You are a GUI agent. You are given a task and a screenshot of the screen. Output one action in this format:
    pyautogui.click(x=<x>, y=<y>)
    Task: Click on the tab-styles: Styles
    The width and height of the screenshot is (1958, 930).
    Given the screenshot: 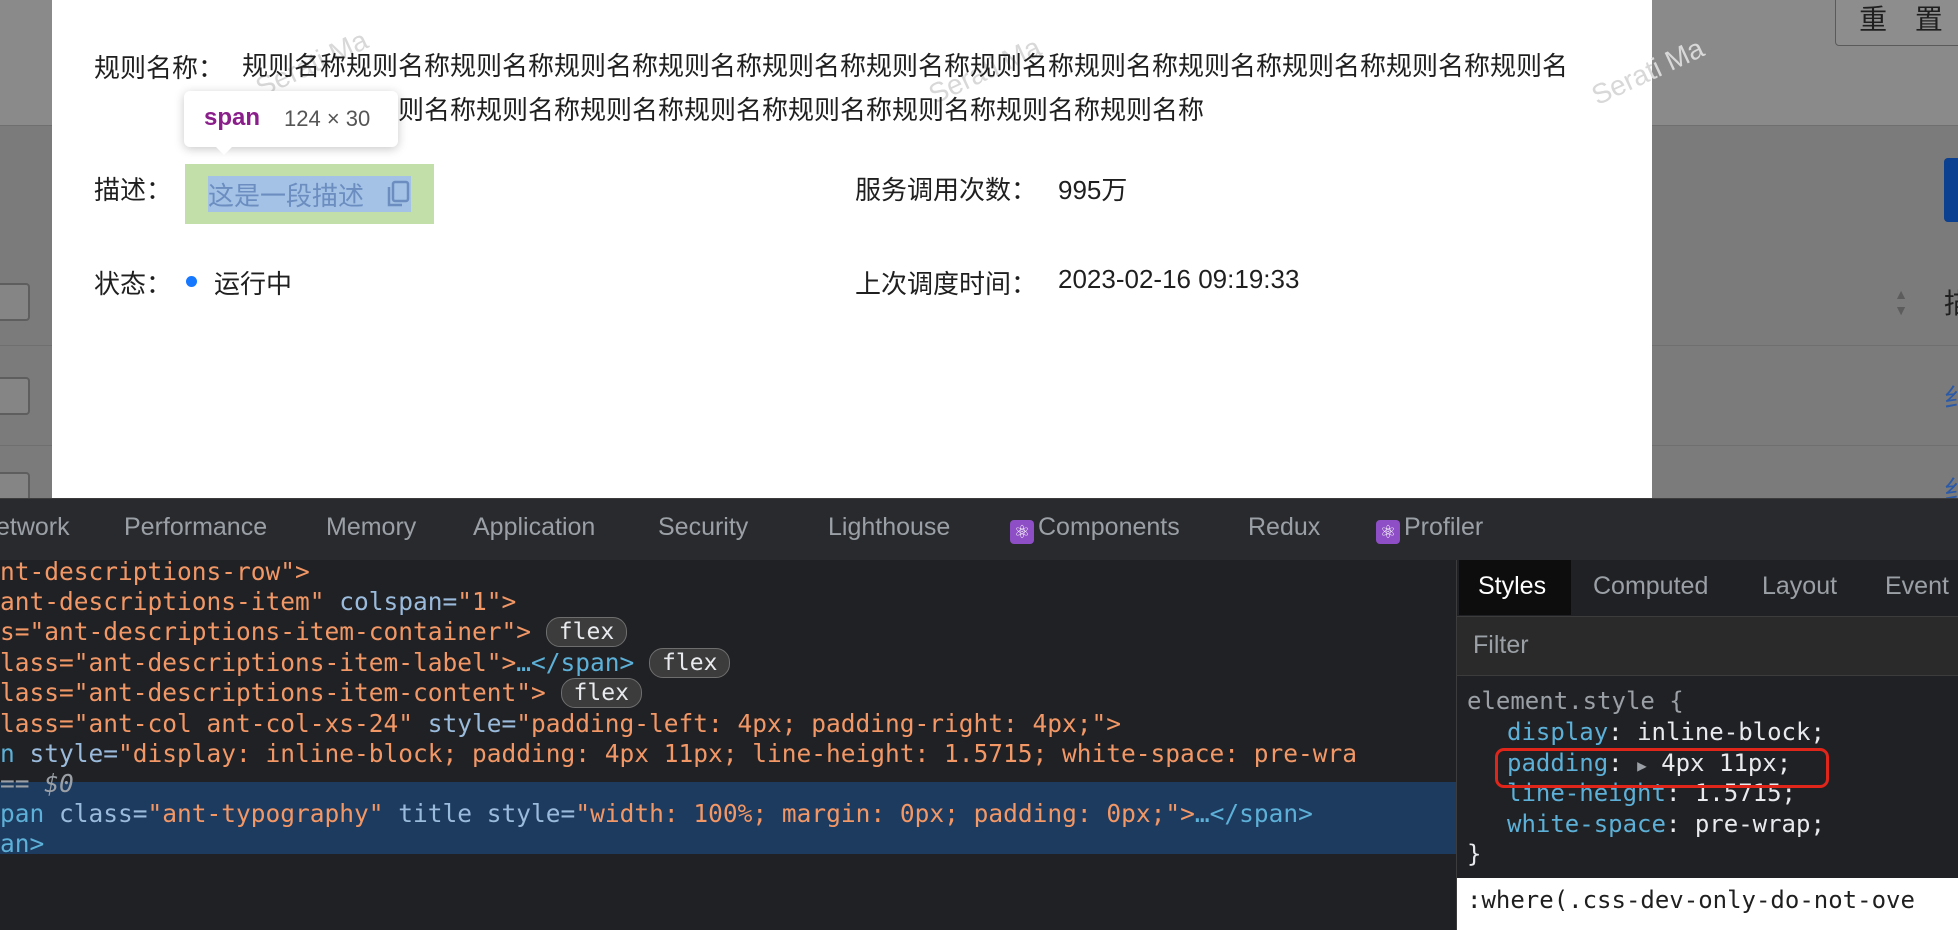 What is the action you would take?
    pyautogui.click(x=1512, y=586)
    